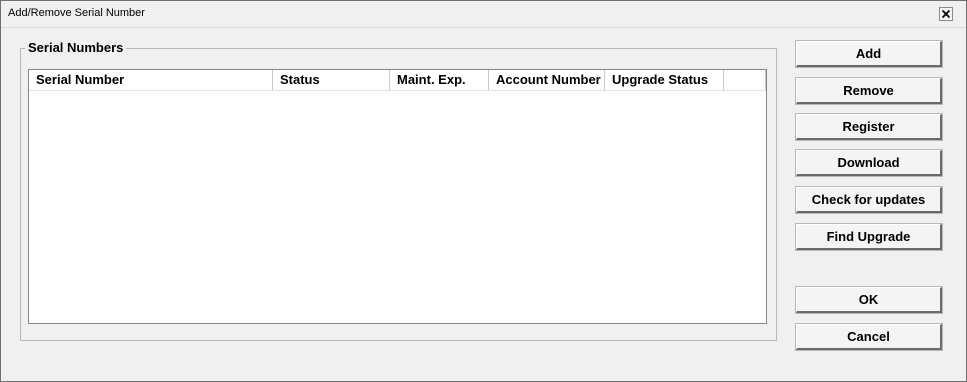  What do you see at coordinates (151, 80) in the screenshot?
I see `column-header-serial-number: Serial Number` at bounding box center [151, 80].